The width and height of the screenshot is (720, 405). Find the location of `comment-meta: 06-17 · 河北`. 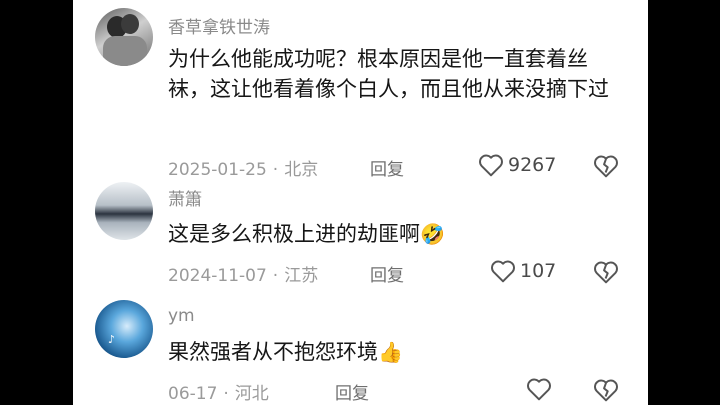

comment-meta: 06-17 · 河北 is located at coordinates (218, 391).